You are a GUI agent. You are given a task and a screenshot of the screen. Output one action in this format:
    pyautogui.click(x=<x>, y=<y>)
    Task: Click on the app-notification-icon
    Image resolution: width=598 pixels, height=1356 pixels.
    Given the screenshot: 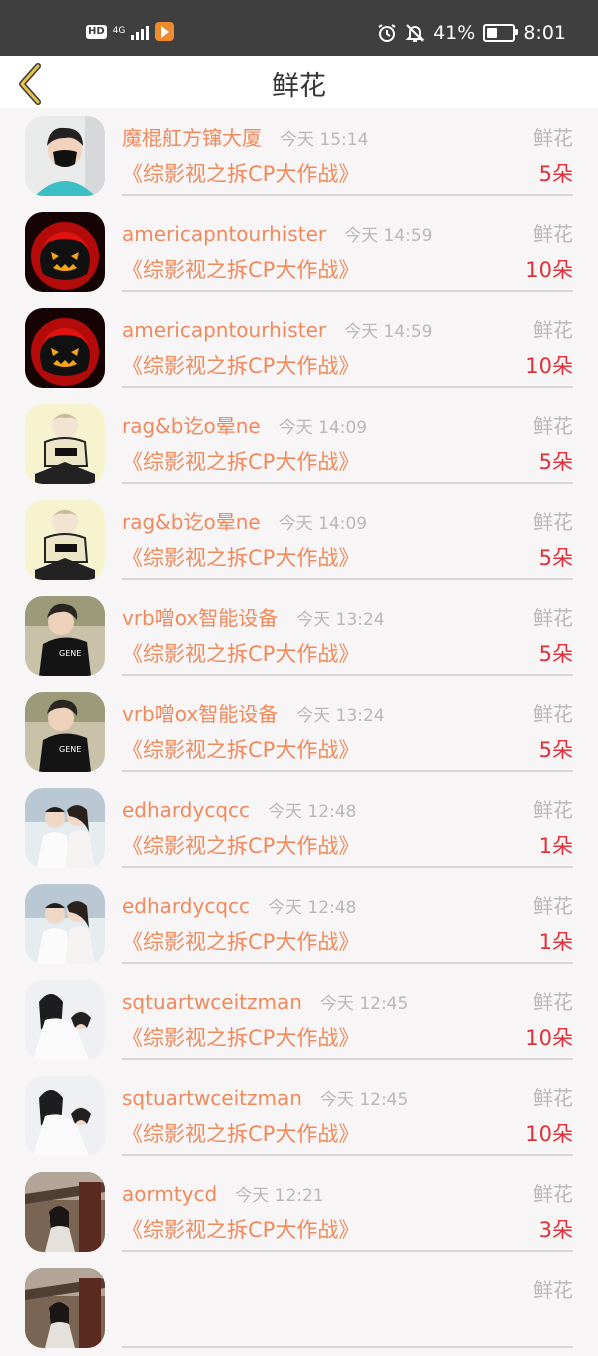 What is the action you would take?
    pyautogui.click(x=165, y=31)
    